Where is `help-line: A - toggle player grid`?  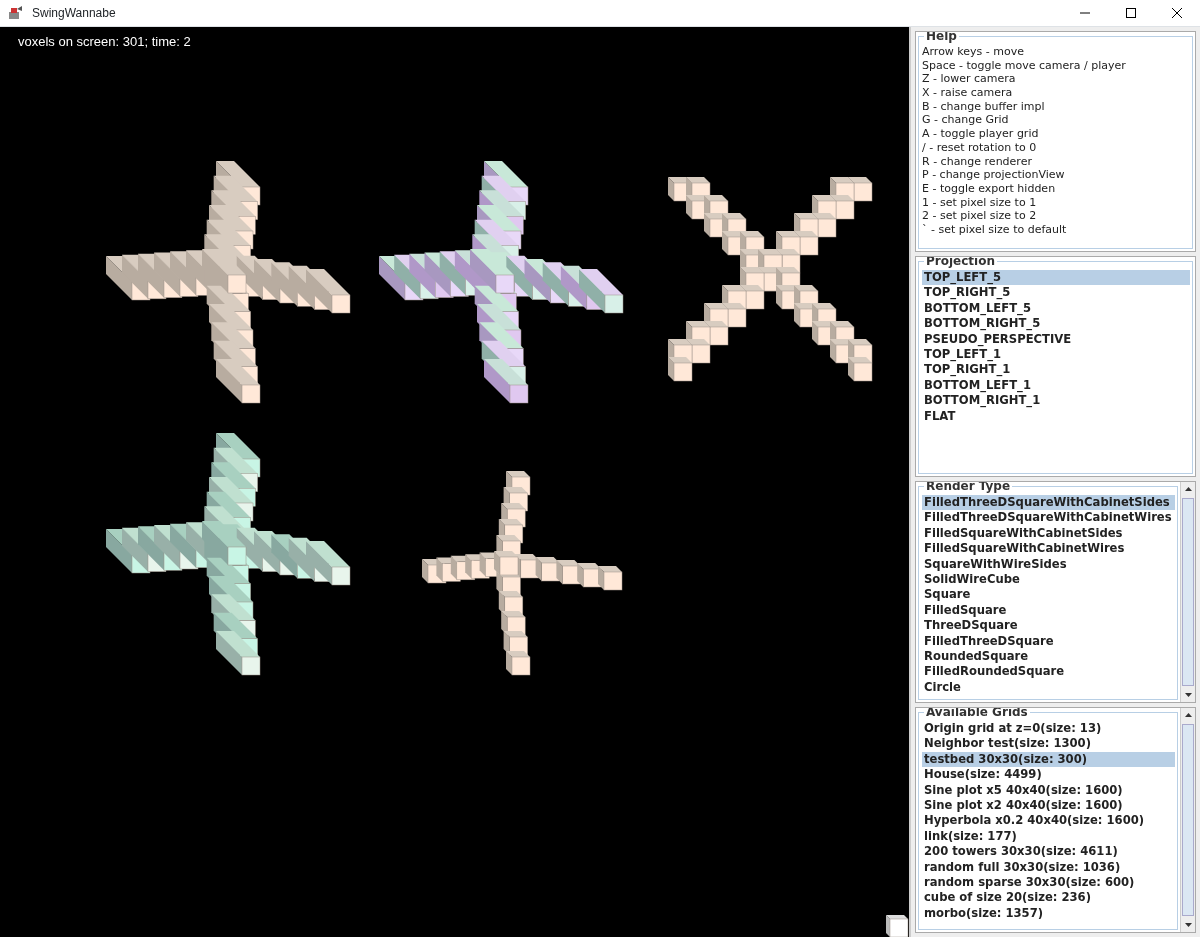 help-line: A - toggle player grid is located at coordinates (981, 134).